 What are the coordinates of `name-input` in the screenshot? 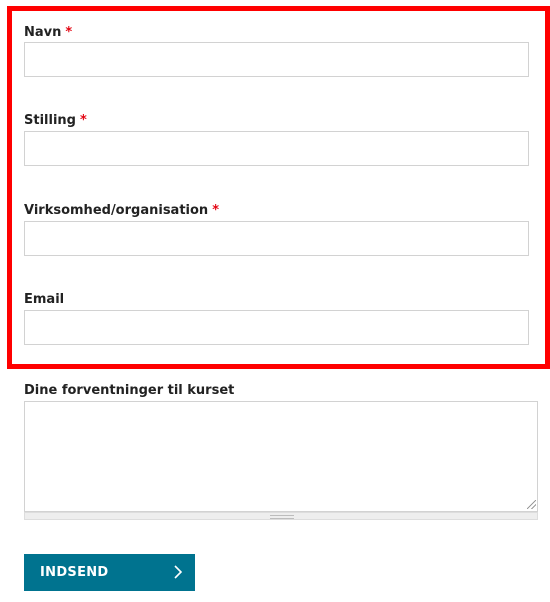 It's located at (276, 59).